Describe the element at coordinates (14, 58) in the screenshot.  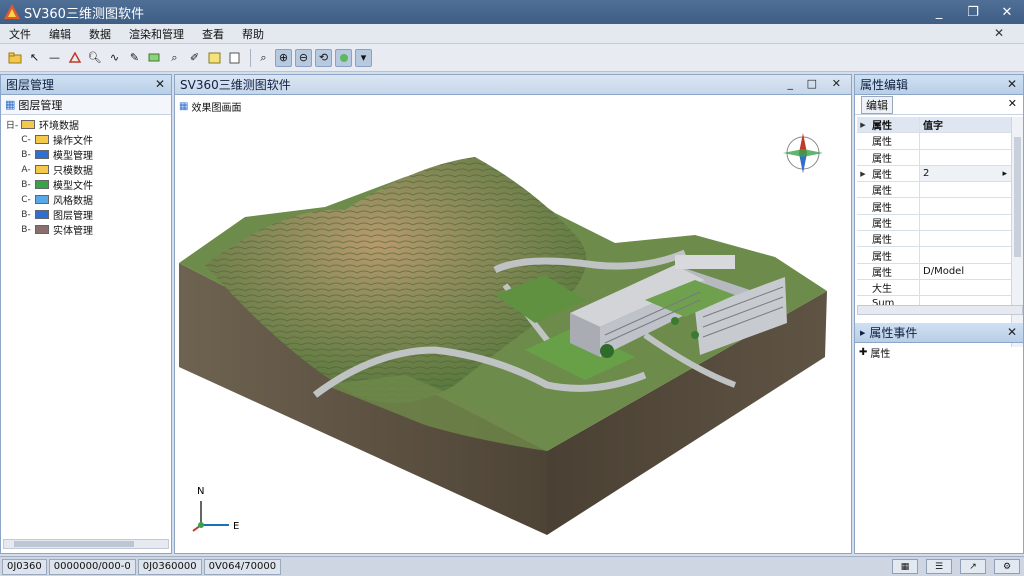
I see `folder-icon` at that location.